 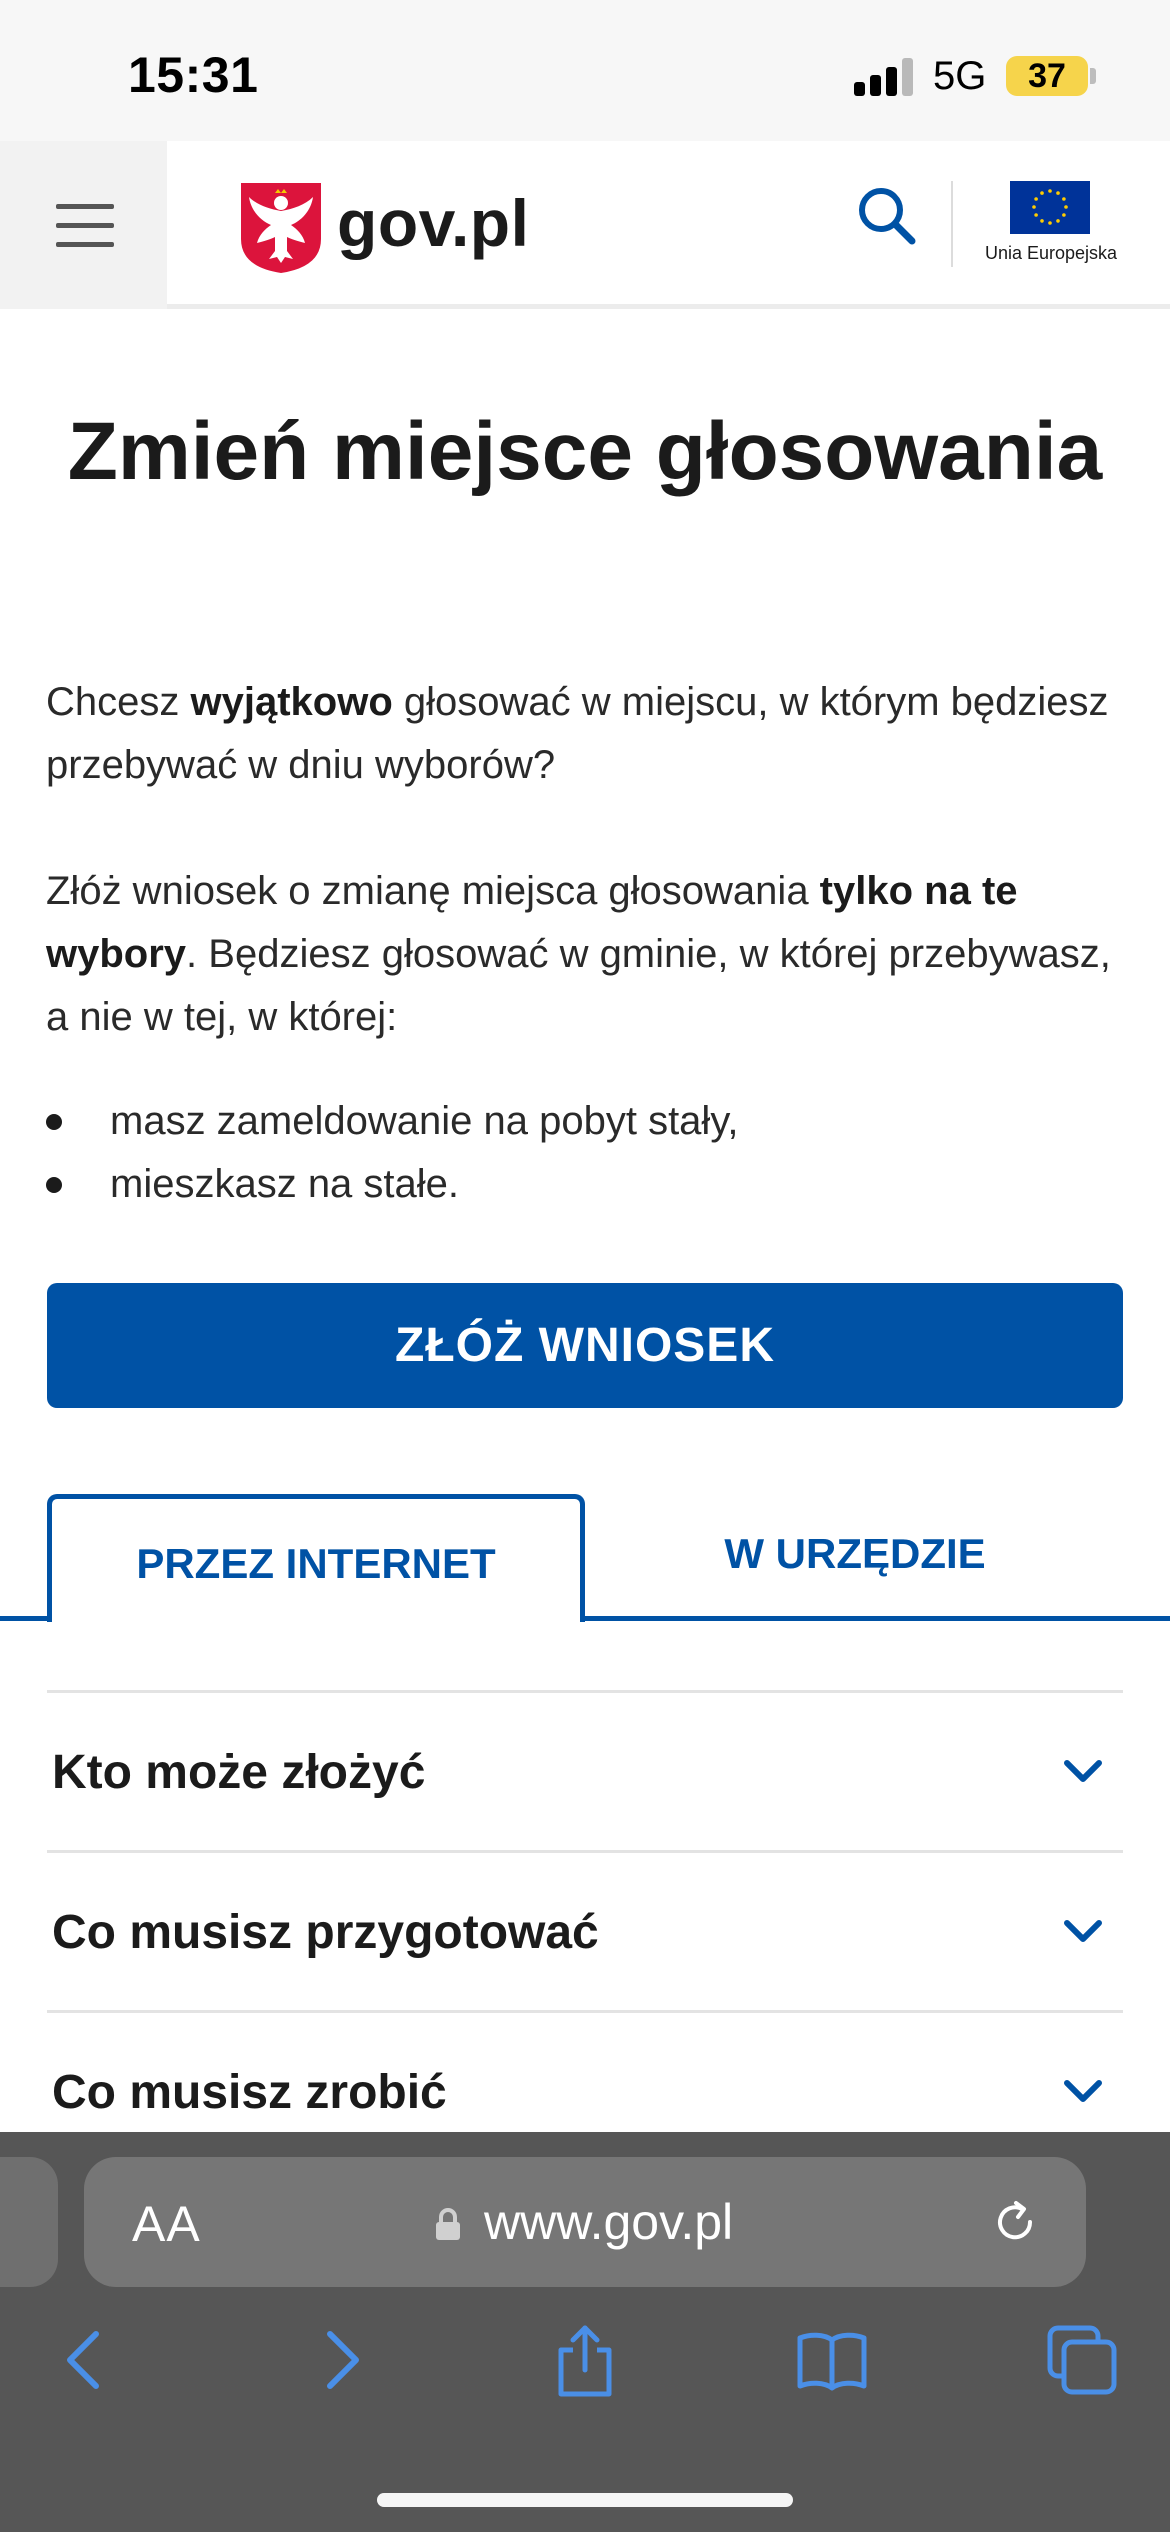 I want to click on battery-icon: 37, so click(x=1047, y=76).